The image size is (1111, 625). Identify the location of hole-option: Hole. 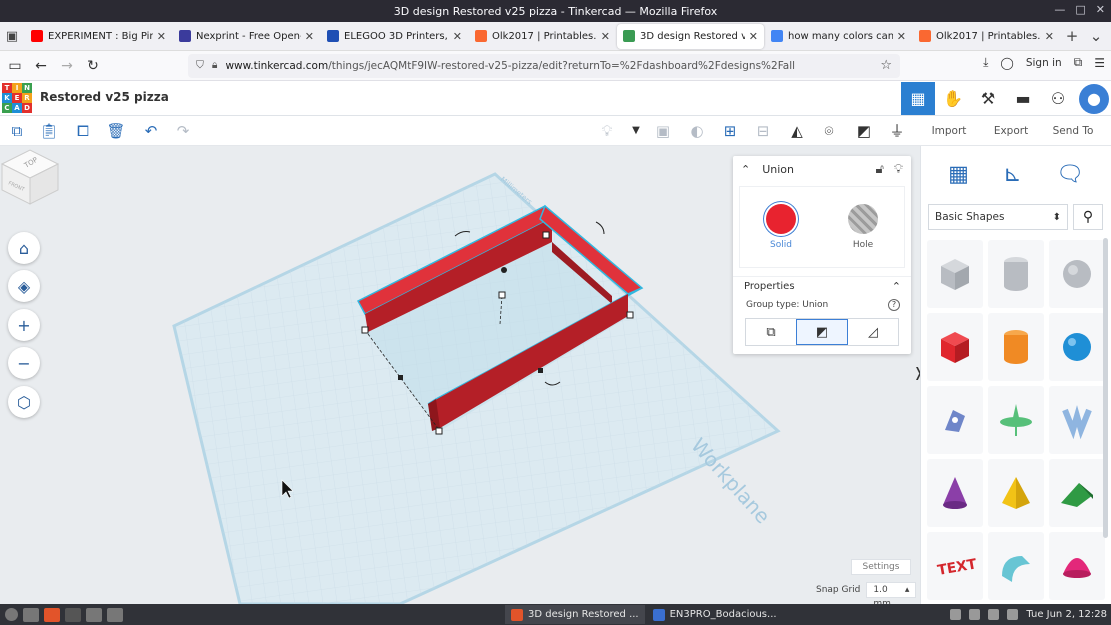
(863, 227).